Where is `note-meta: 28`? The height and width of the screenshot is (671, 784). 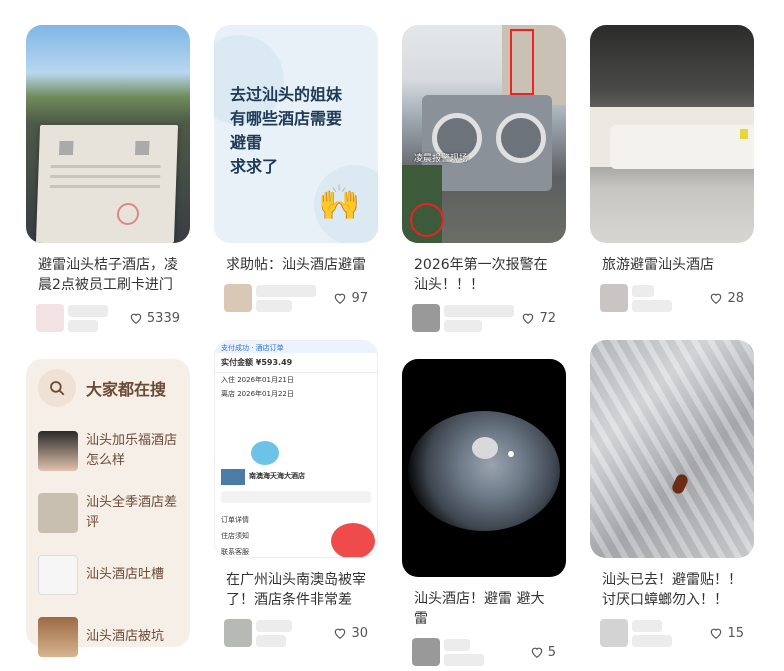 note-meta: 28 is located at coordinates (672, 298).